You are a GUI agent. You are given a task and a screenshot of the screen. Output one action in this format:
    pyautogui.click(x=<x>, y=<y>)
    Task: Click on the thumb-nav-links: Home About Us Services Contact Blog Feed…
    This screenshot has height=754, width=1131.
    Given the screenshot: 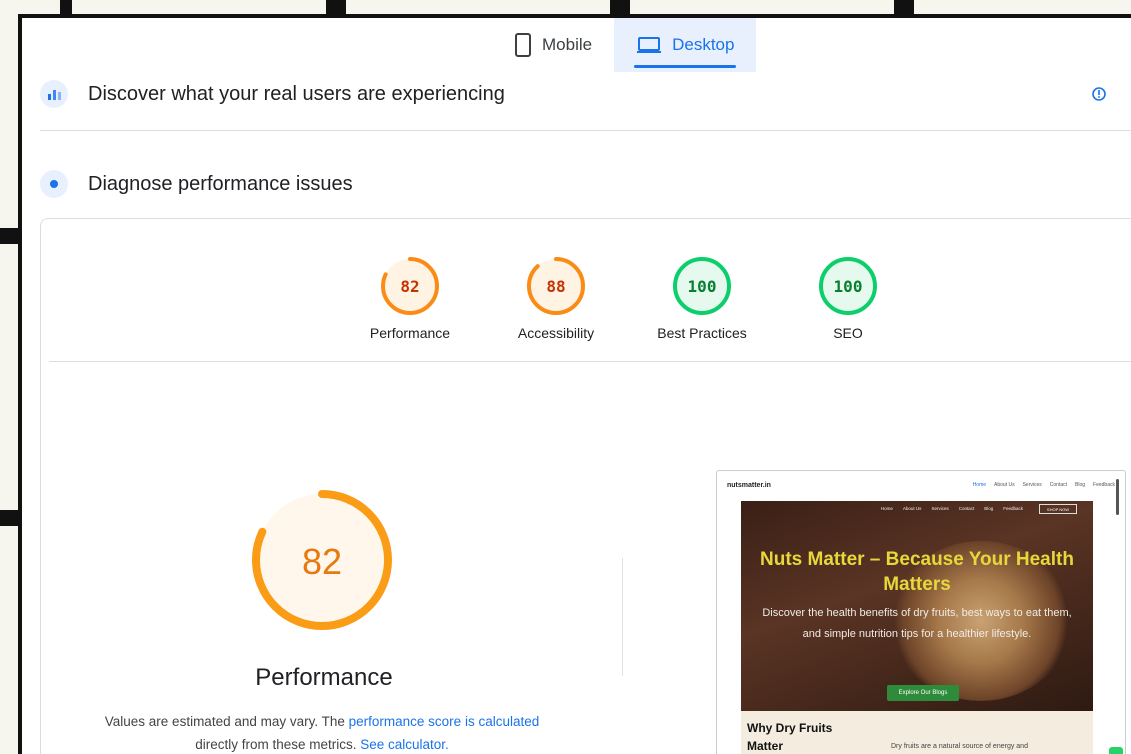 What is the action you would take?
    pyautogui.click(x=1044, y=485)
    